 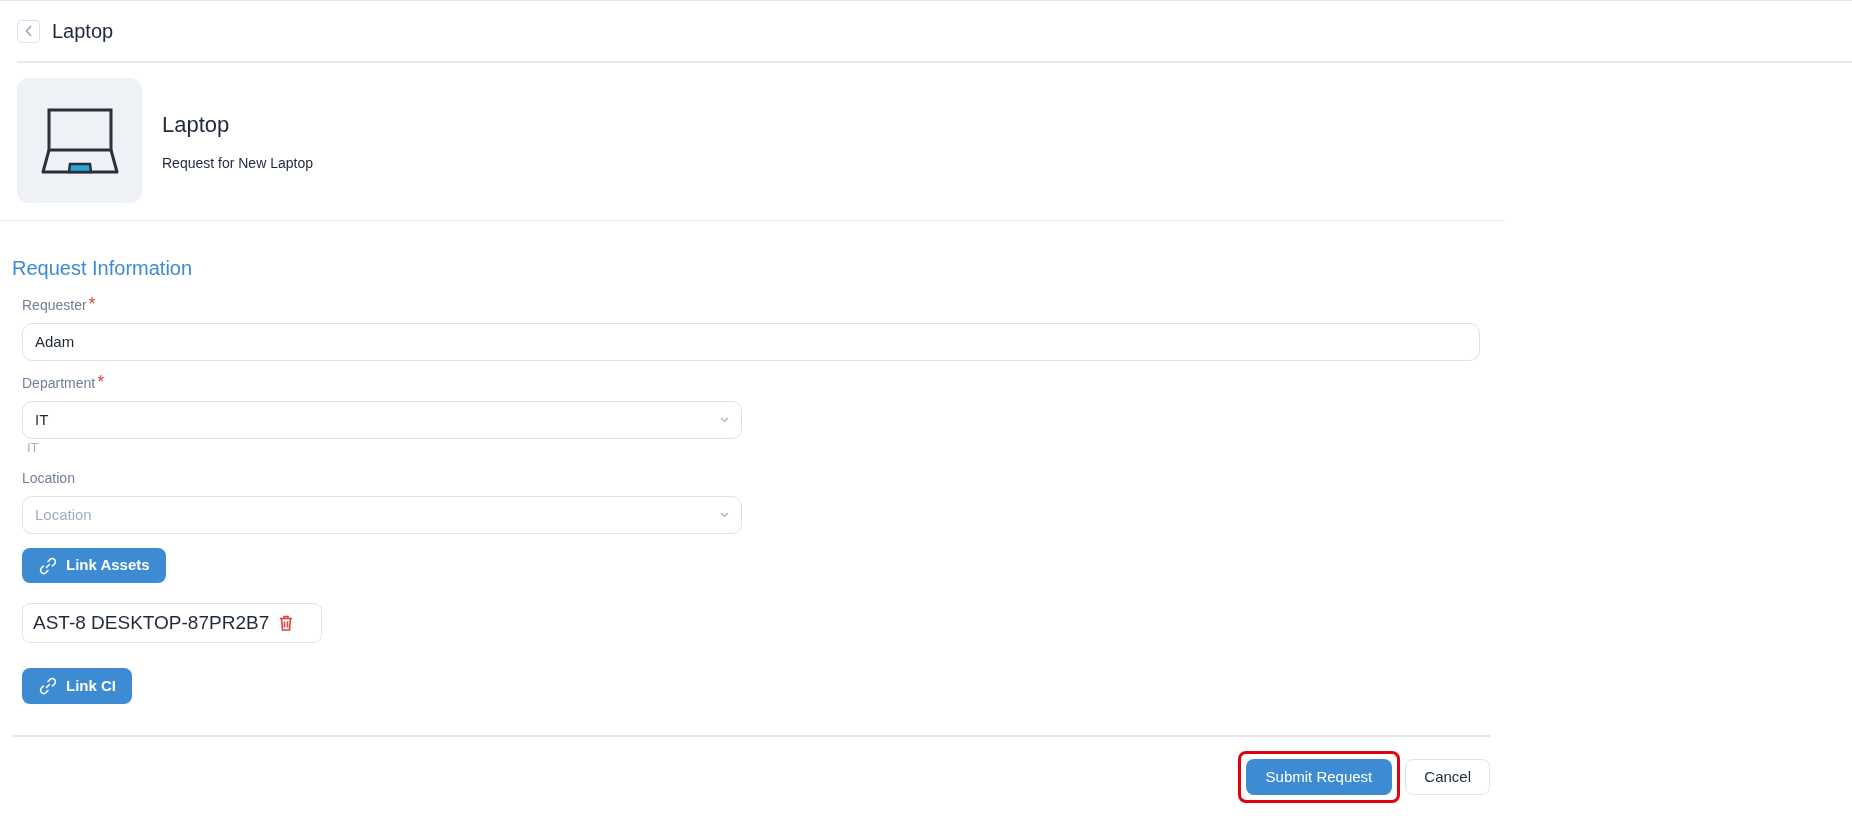 I want to click on field-label: Department, so click(x=59, y=383).